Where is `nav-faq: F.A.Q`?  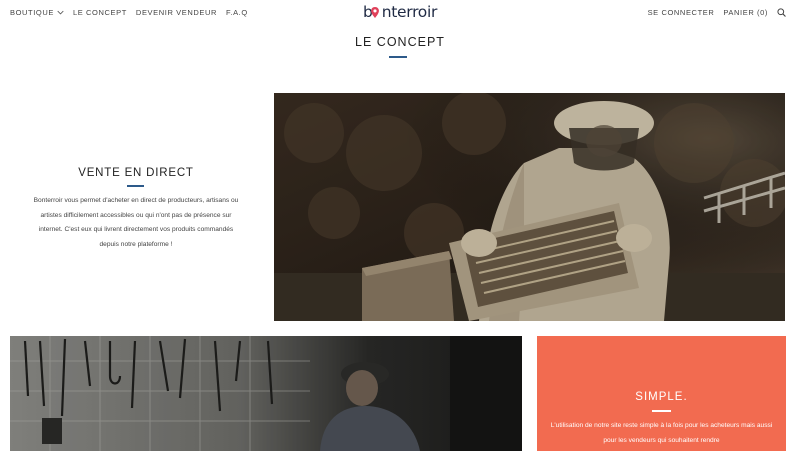 nav-faq: F.A.Q is located at coordinates (237, 12).